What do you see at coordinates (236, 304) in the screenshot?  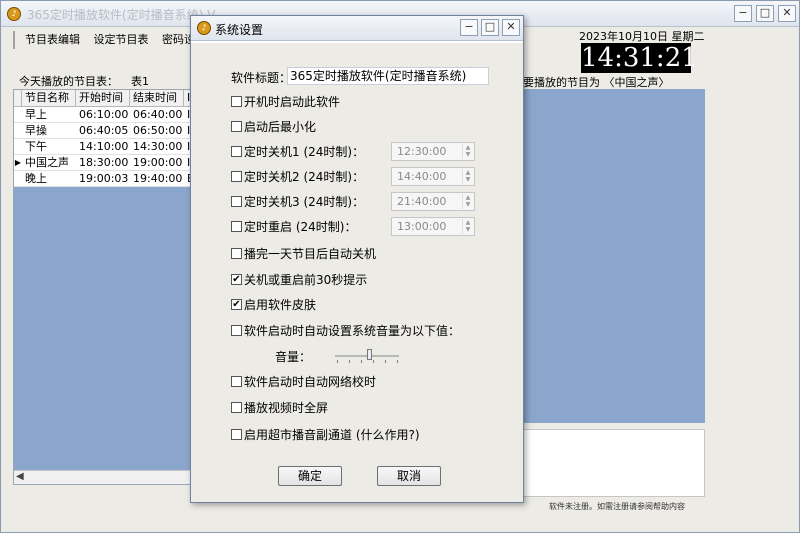 I see `skin-checkbox: ✔` at bounding box center [236, 304].